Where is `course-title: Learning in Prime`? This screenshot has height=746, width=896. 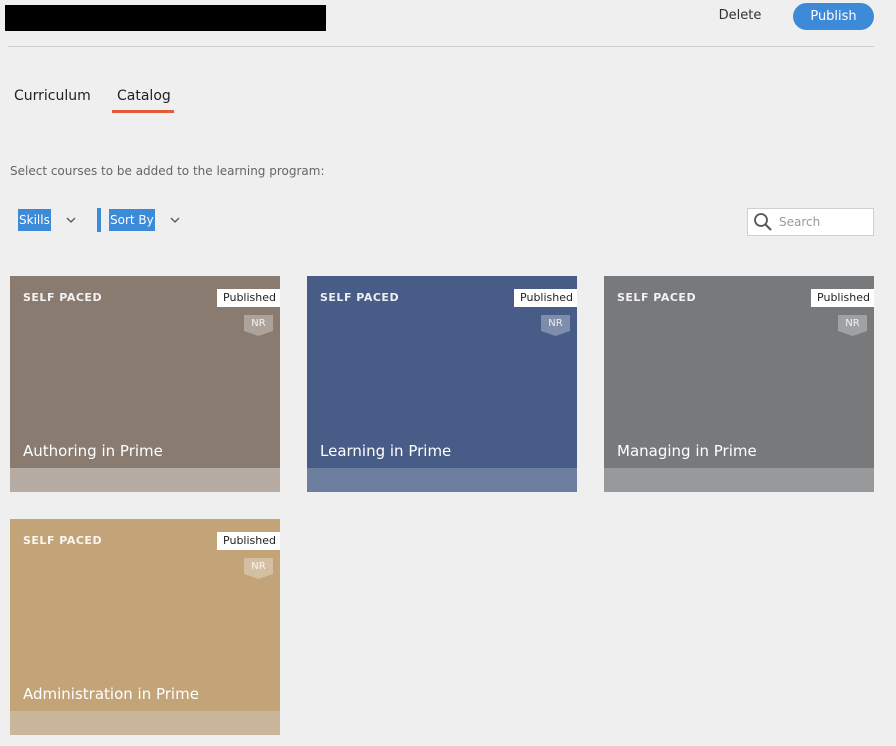 course-title: Learning in Prime is located at coordinates (386, 451).